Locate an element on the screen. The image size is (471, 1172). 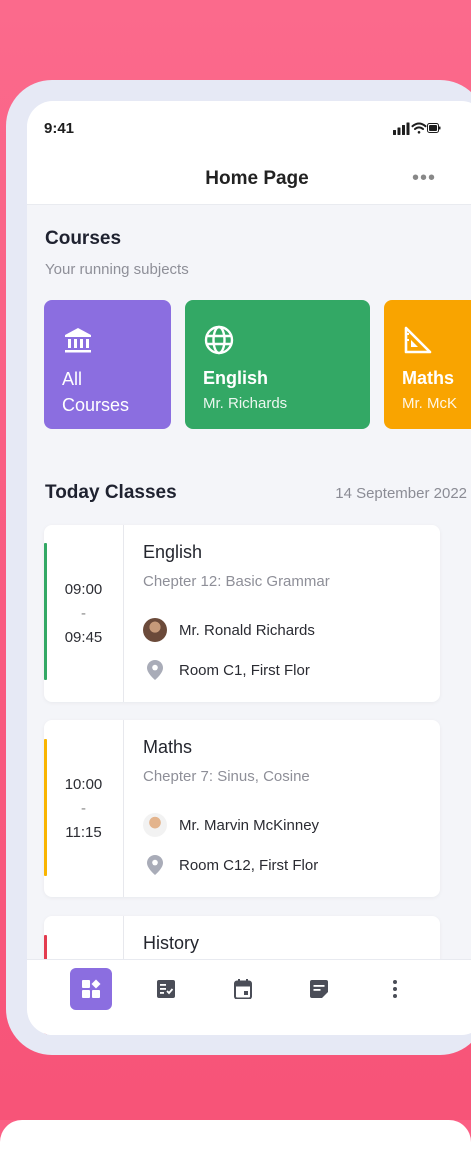
class-end-time: 11:15 is located at coordinates (83, 832).